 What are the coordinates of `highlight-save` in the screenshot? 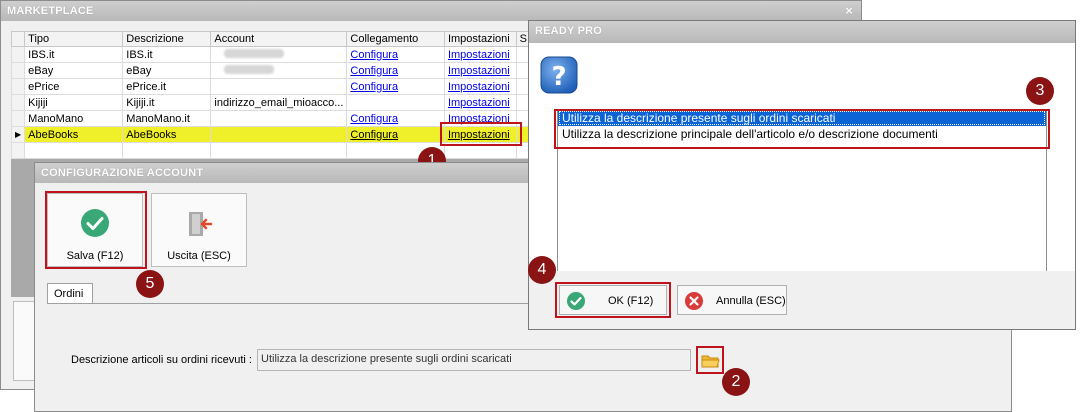 It's located at (96, 230).